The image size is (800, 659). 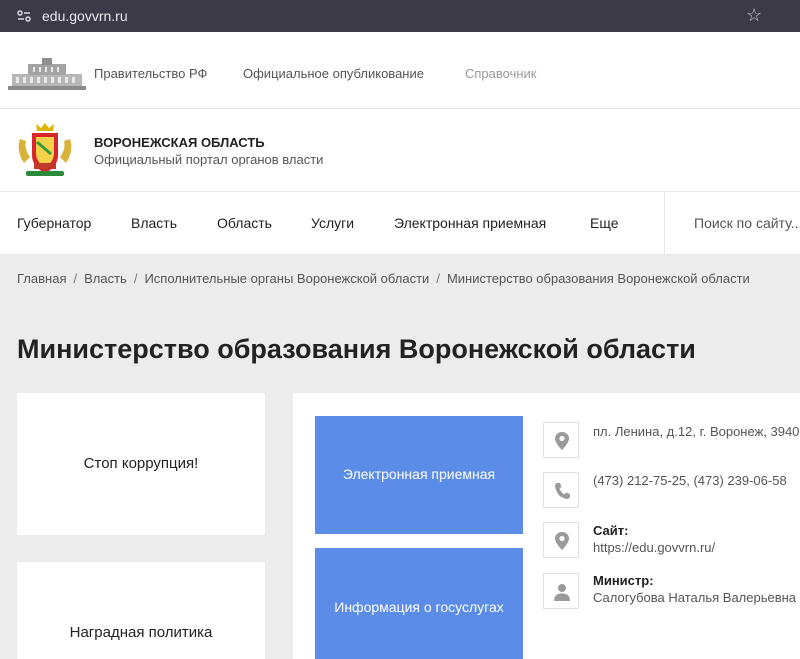 I want to click on address-icon-box, so click(x=561, y=440).